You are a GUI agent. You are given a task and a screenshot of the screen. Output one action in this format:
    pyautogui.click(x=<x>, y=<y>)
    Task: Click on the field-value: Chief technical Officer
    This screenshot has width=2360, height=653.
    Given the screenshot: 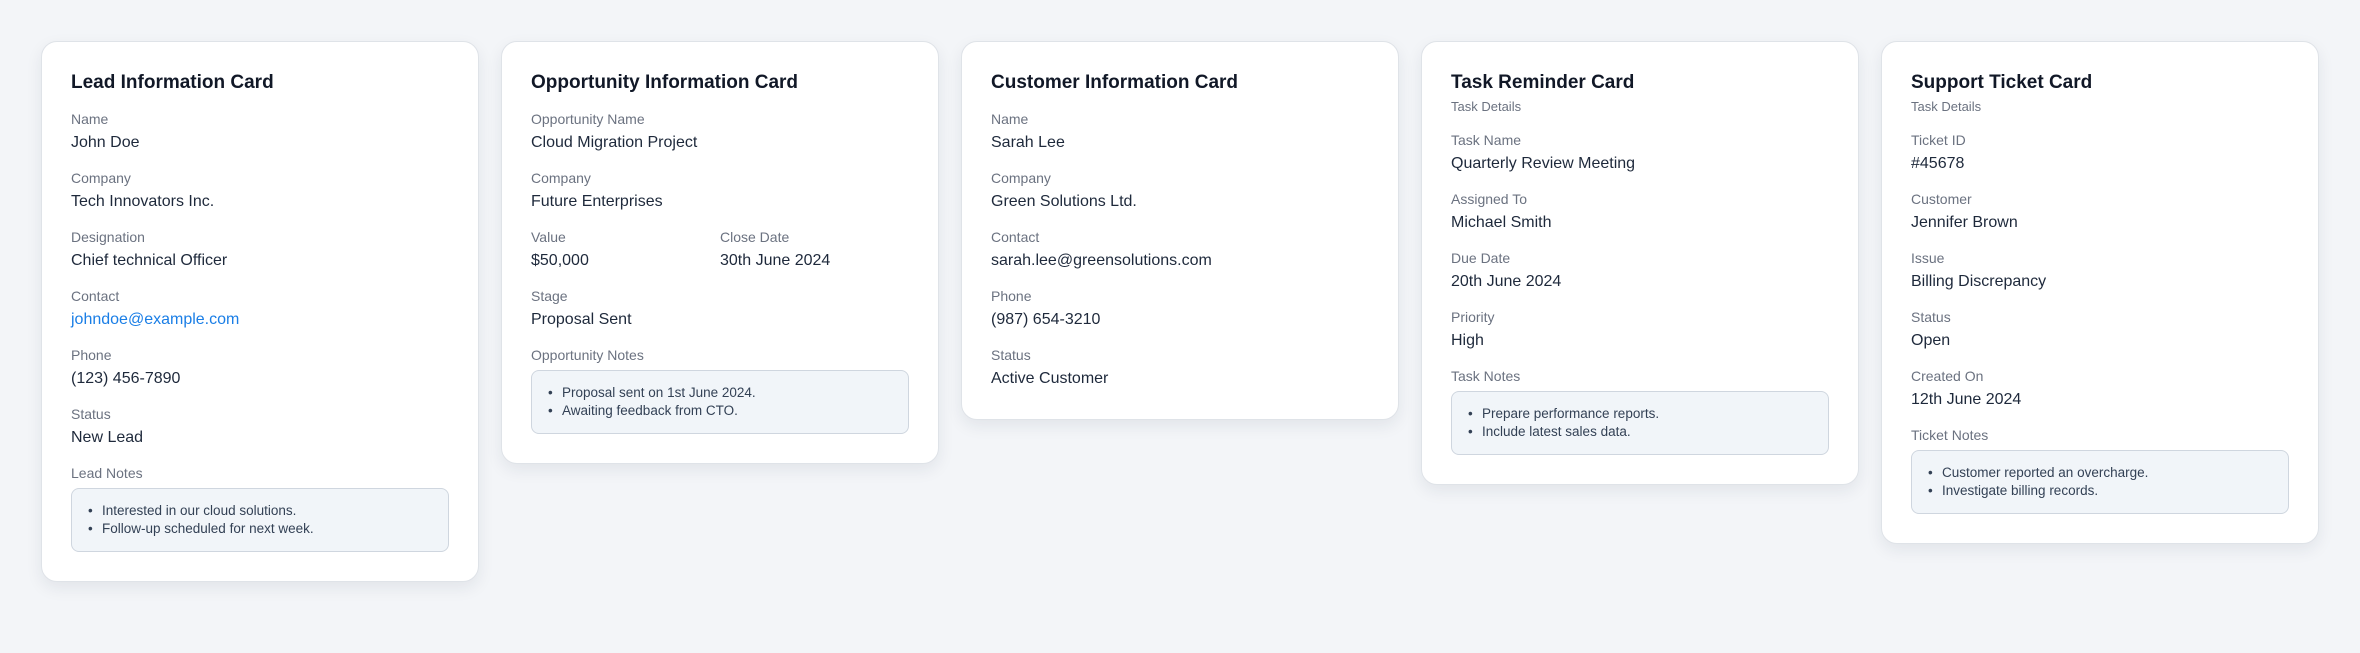 What is the action you would take?
    pyautogui.click(x=149, y=260)
    